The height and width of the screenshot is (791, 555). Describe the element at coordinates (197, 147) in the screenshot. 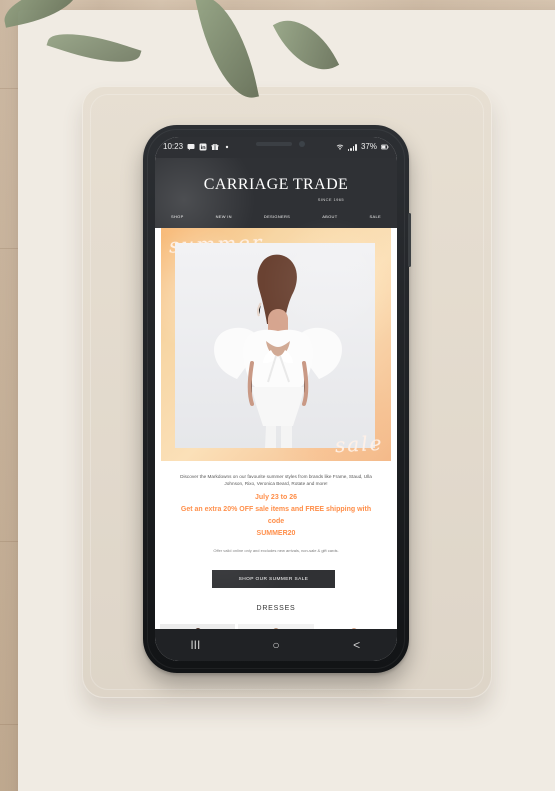

I see `status-left: 10:23` at that location.